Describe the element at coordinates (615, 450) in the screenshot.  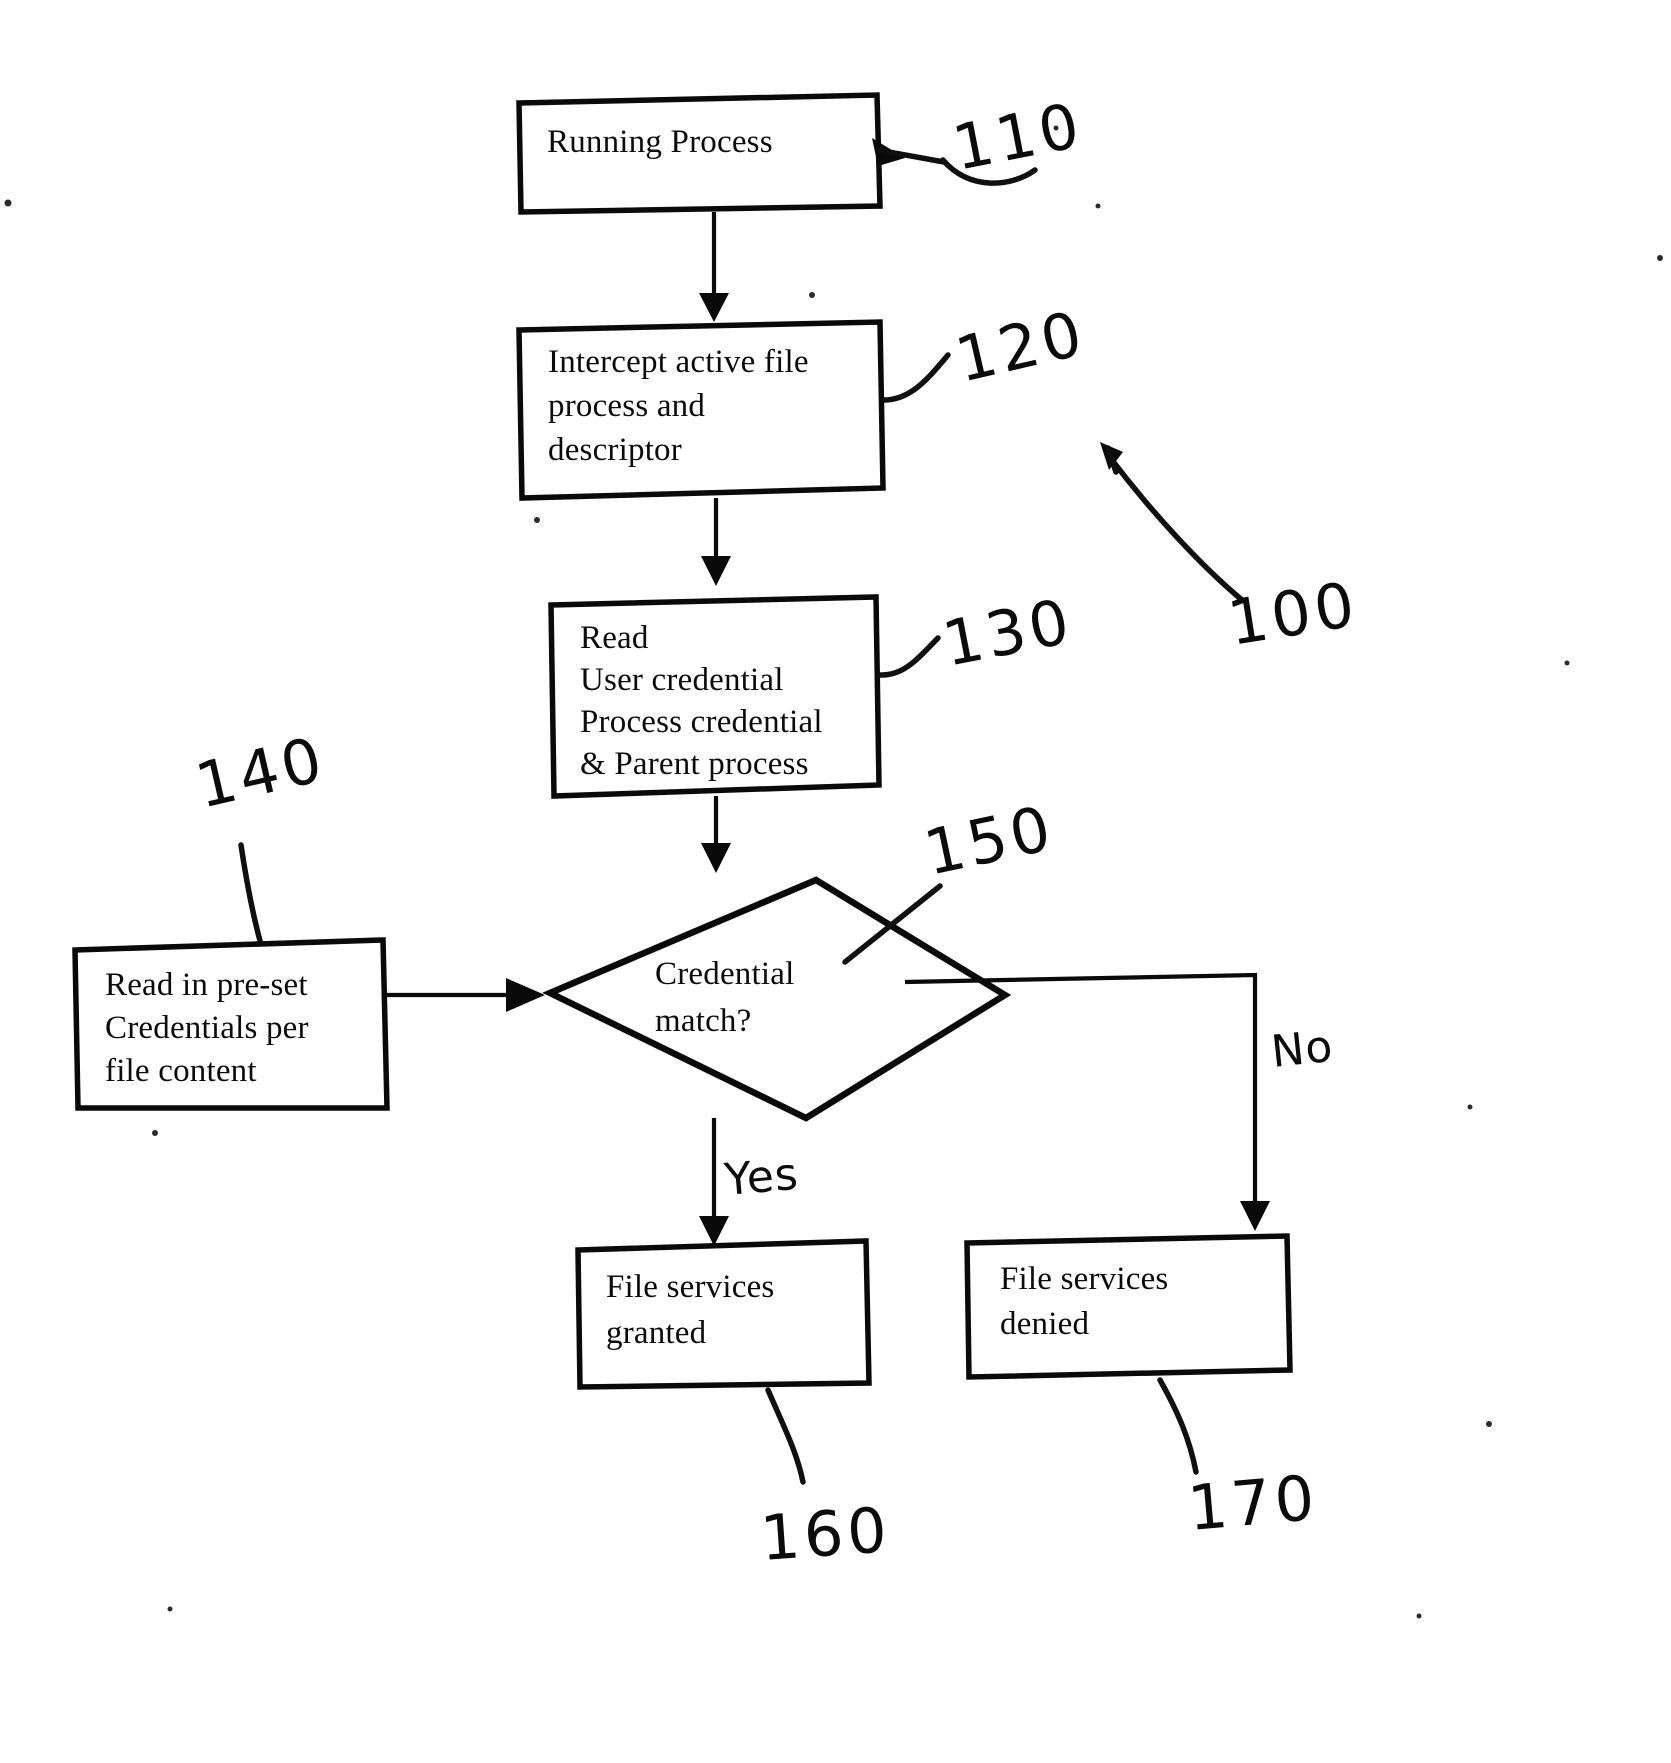
I see `node-120-label-line3: descriptor` at that location.